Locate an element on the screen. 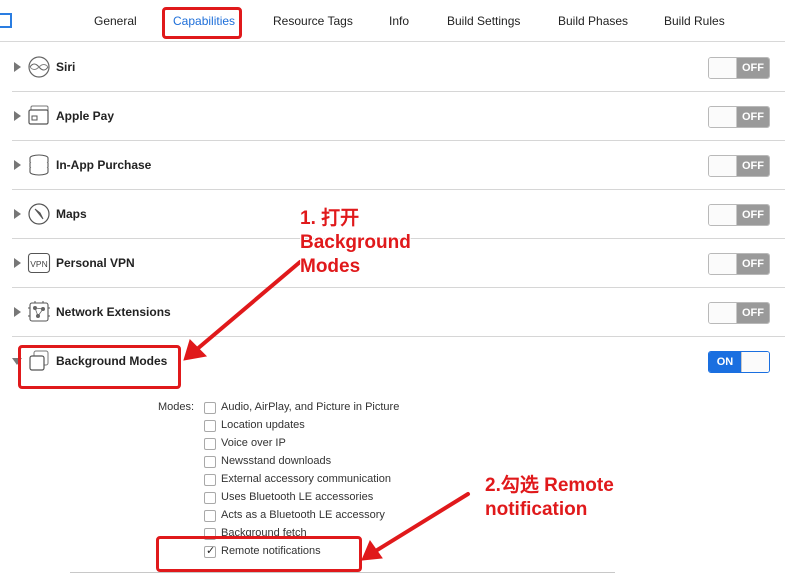  background-modes-toggle: ON is located at coordinates (739, 362).